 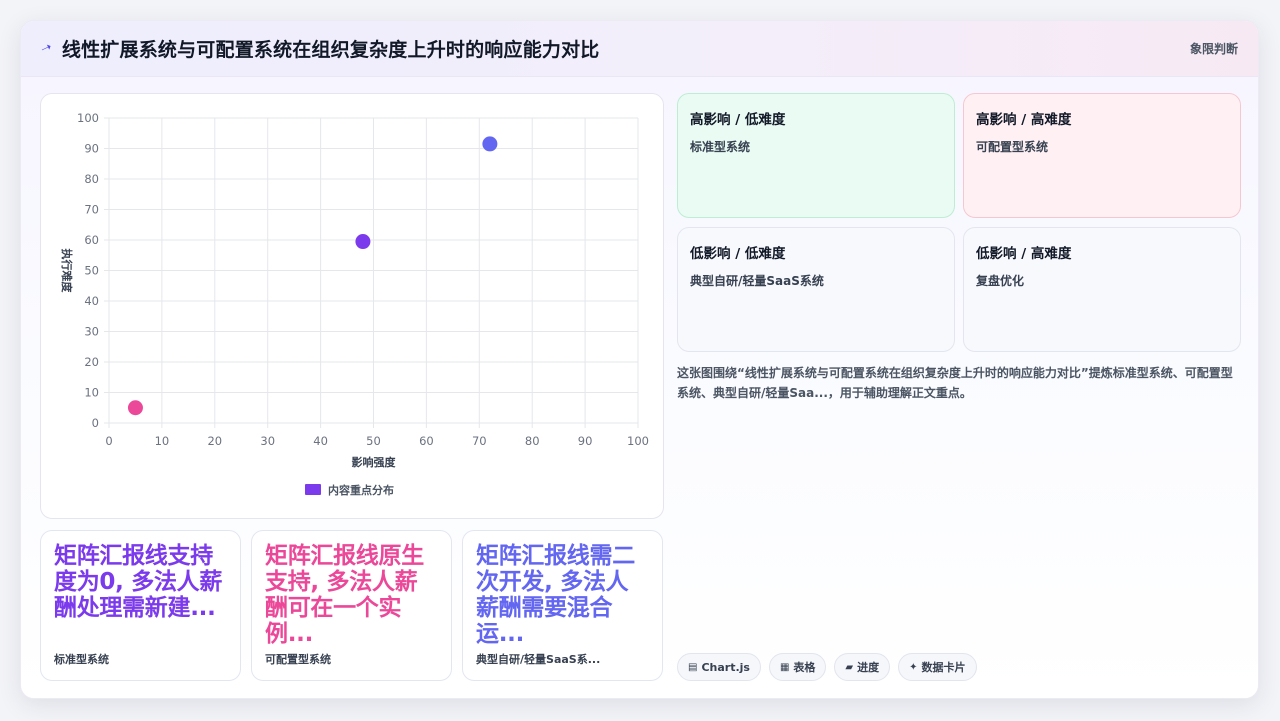 What do you see at coordinates (913, 667) in the screenshot?
I see `sparkle-icon: ✦` at bounding box center [913, 667].